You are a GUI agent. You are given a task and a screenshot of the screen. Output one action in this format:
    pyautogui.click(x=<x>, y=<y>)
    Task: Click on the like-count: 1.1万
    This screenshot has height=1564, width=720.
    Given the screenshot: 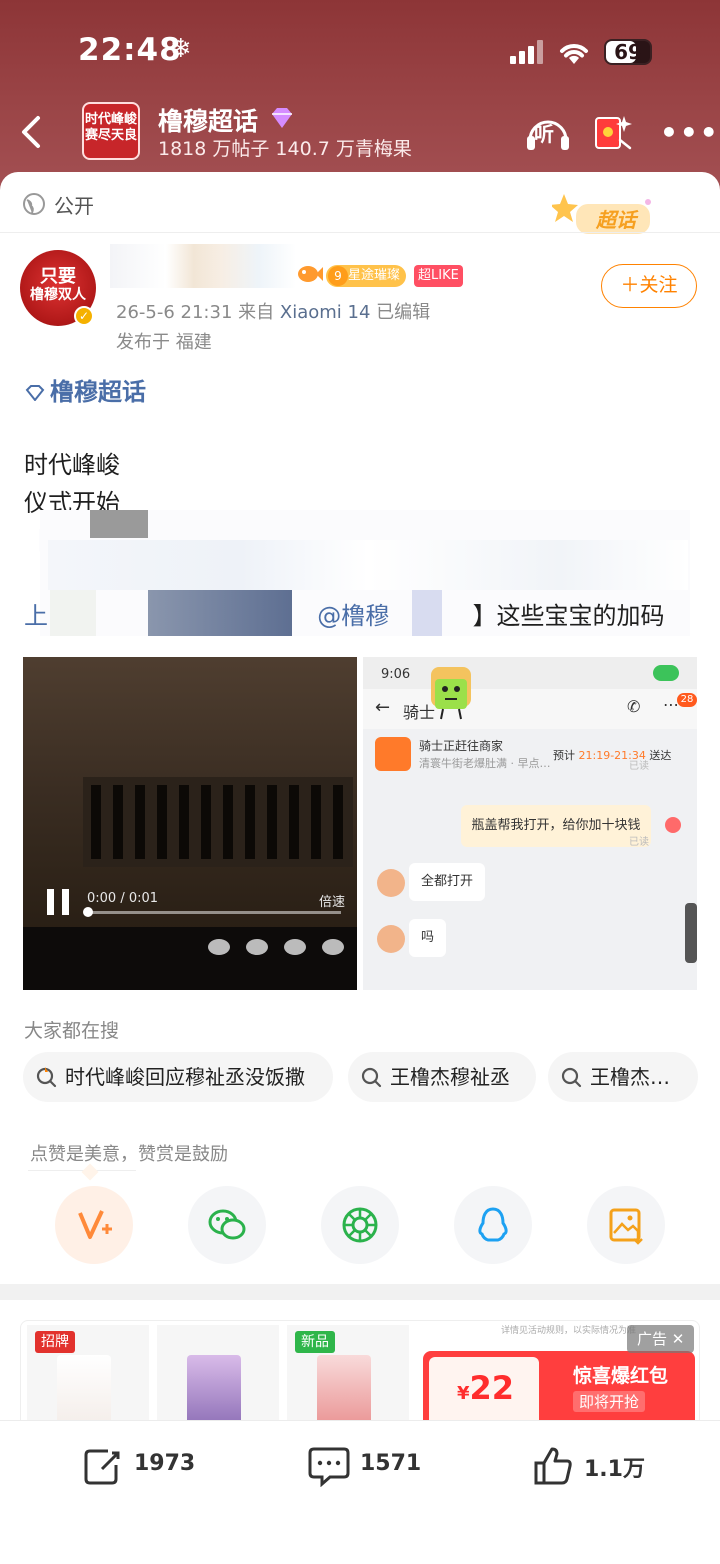 What is the action you would take?
    pyautogui.click(x=614, y=1469)
    